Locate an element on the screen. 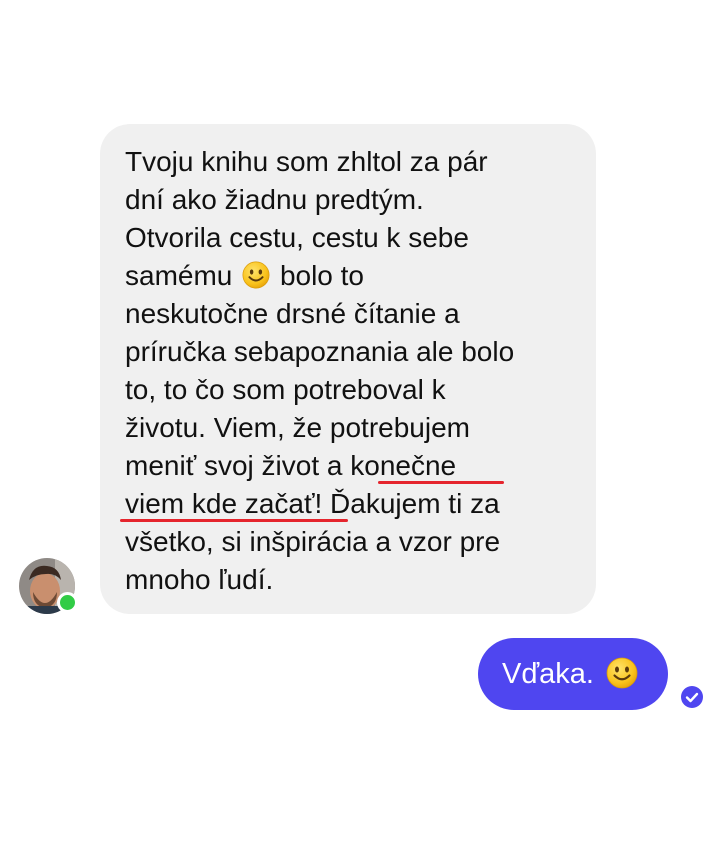  message-line: meniť svoj život a konečne is located at coordinates (350, 466).